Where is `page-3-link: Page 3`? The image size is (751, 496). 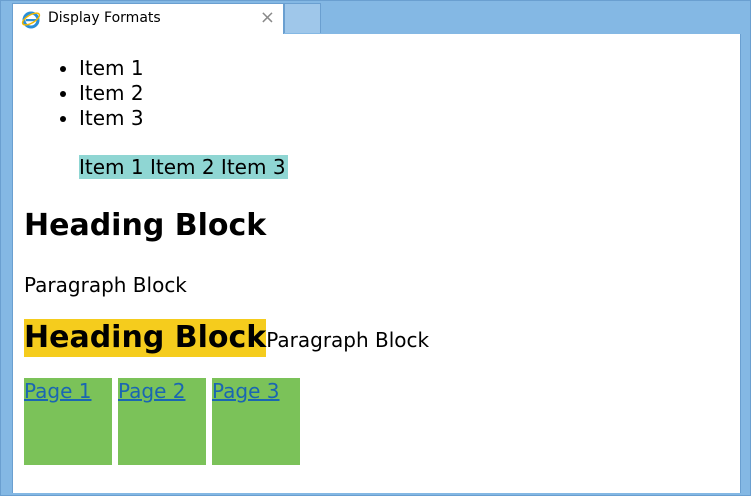
page-3-link: Page 3 is located at coordinates (246, 391).